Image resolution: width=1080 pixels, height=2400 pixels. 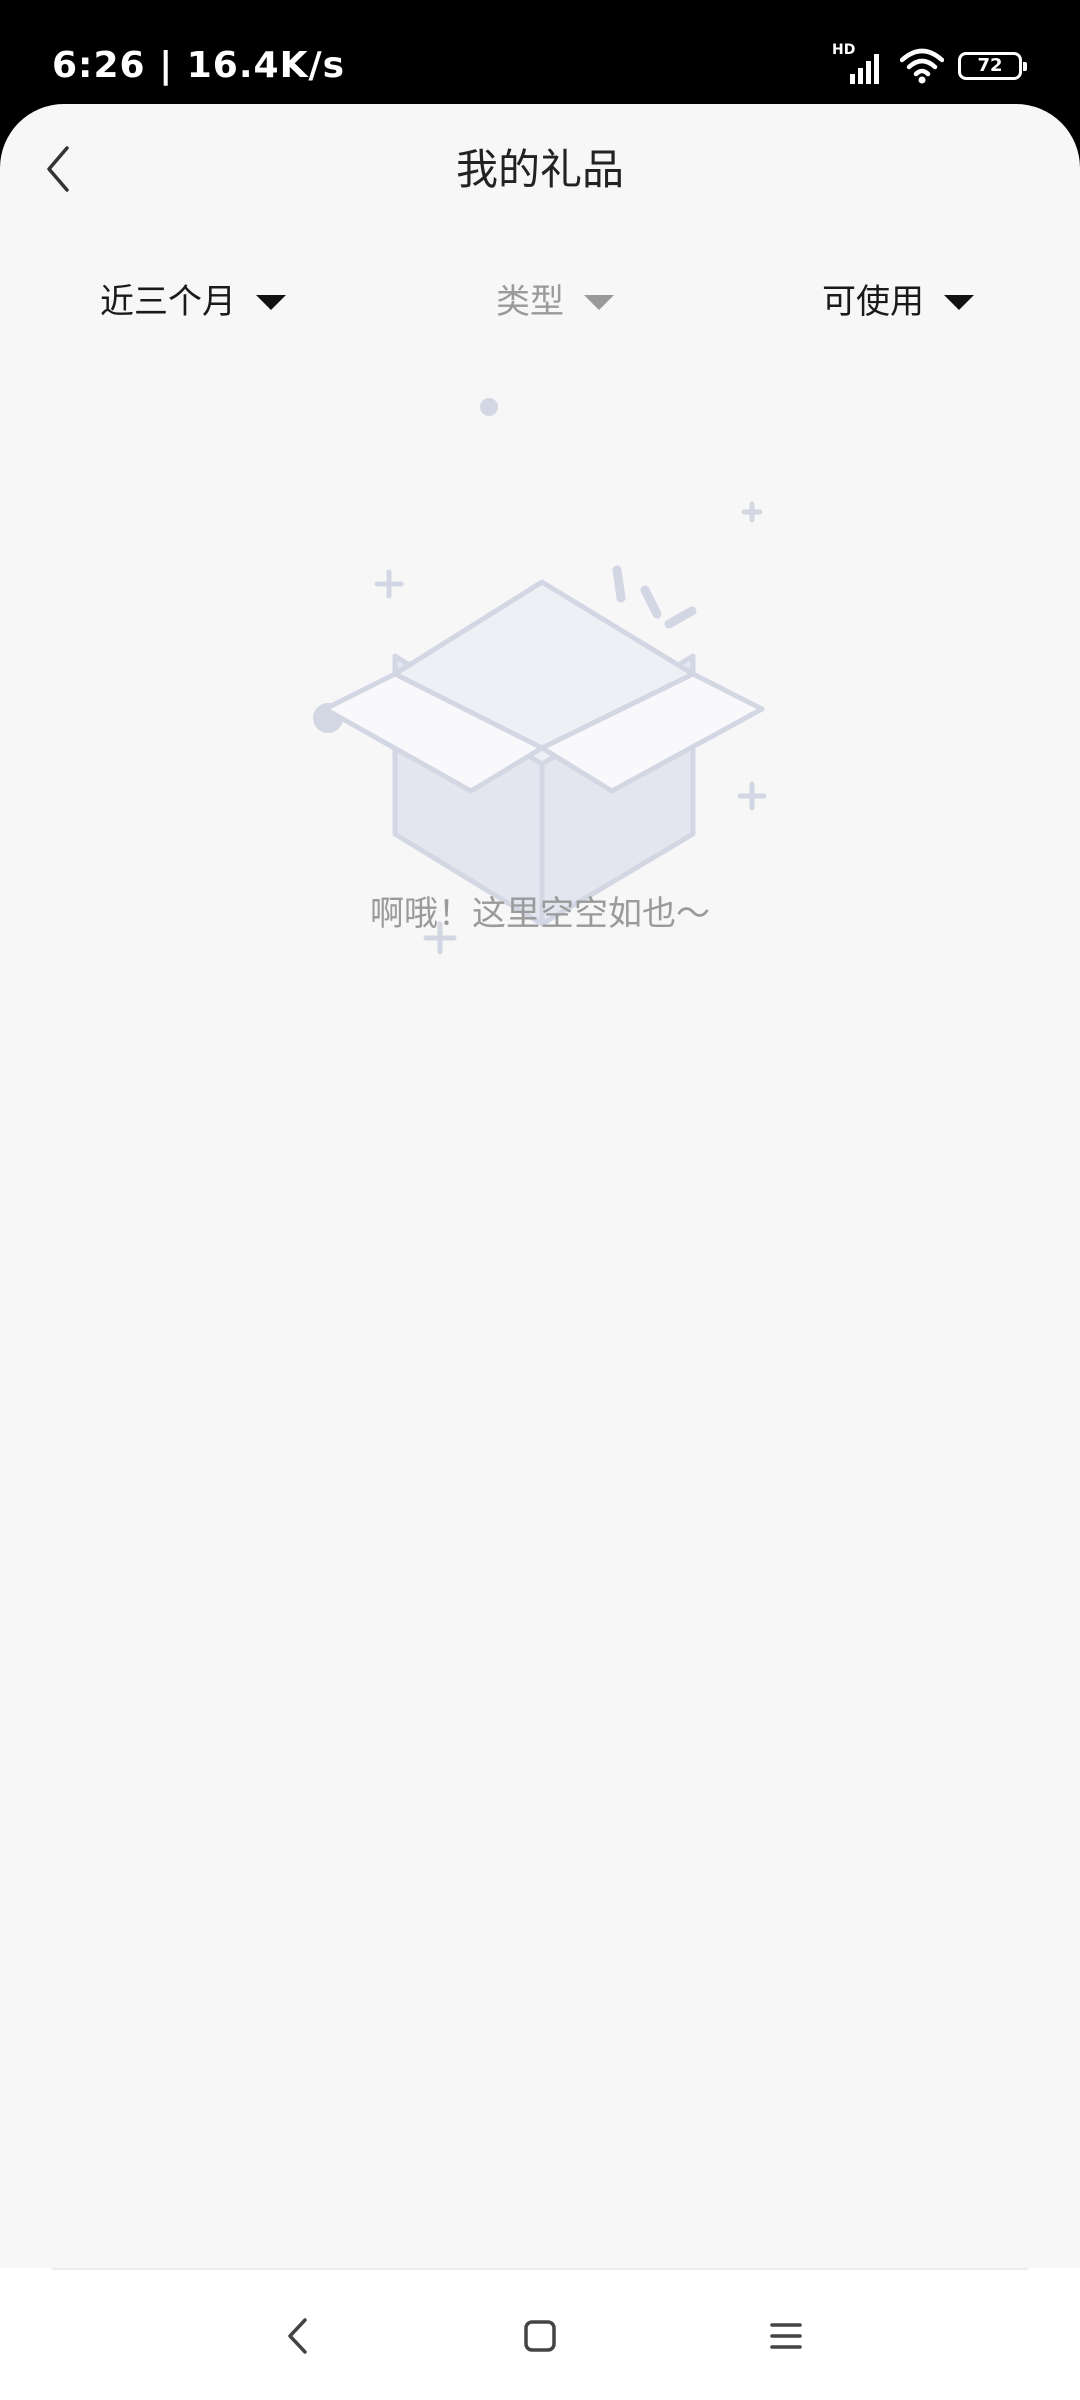 What do you see at coordinates (168, 302) in the screenshot?
I see `filter-time-range-label: 近三个月` at bounding box center [168, 302].